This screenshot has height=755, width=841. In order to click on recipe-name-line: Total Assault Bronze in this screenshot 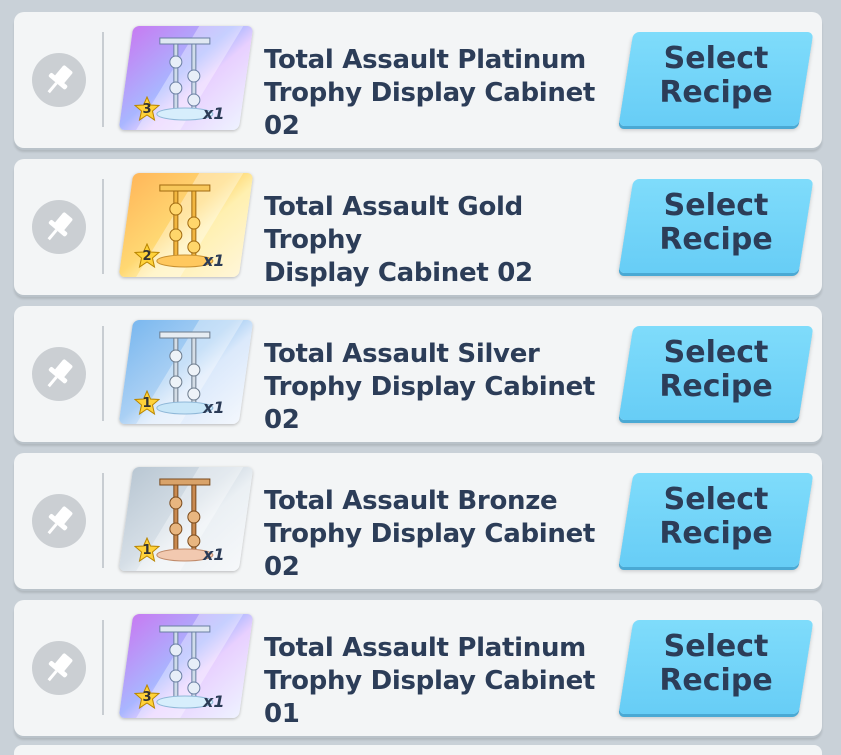, I will do `click(411, 501)`.